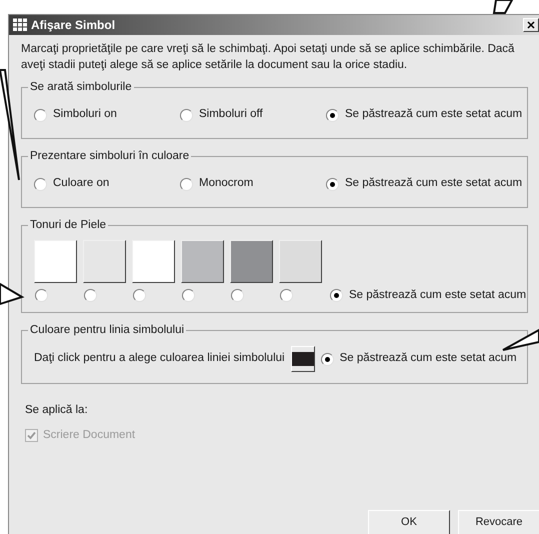 This screenshot has height=534, width=539. I want to click on dialog-button: Revocare, so click(498, 522).